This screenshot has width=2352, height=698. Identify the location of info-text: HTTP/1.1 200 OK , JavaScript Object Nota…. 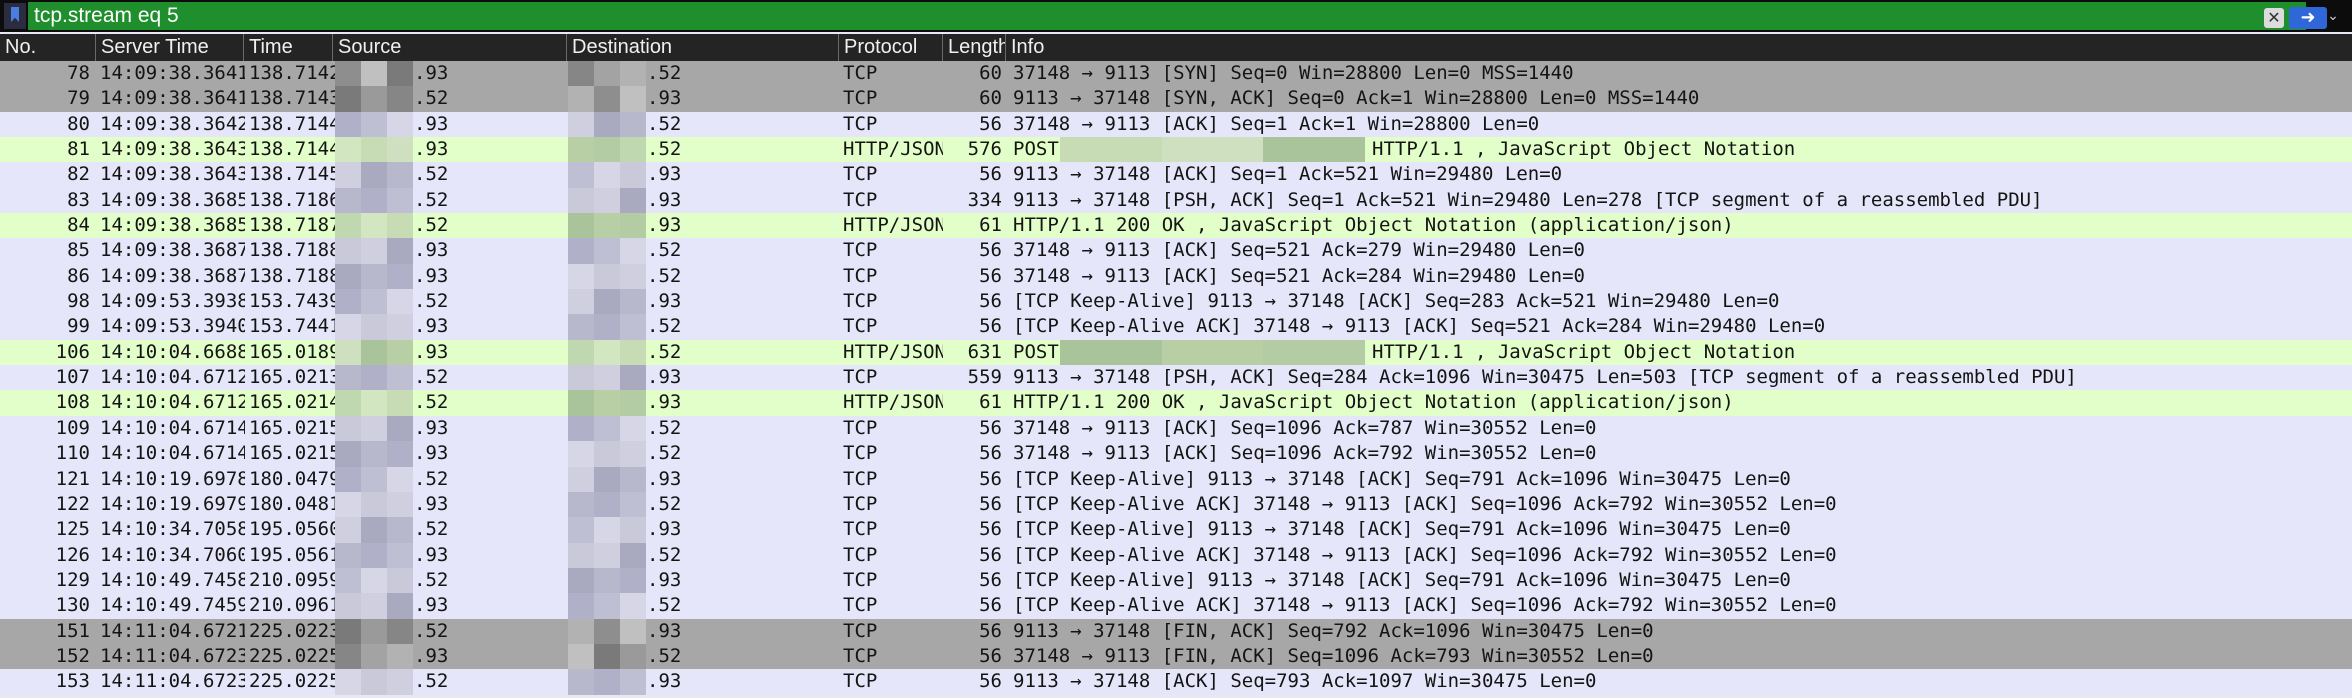
(1373, 402).